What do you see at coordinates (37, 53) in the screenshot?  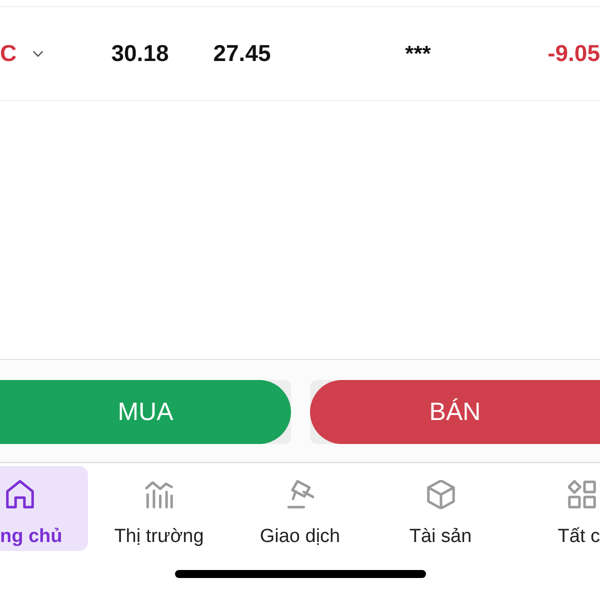 I see `caret-icon` at bounding box center [37, 53].